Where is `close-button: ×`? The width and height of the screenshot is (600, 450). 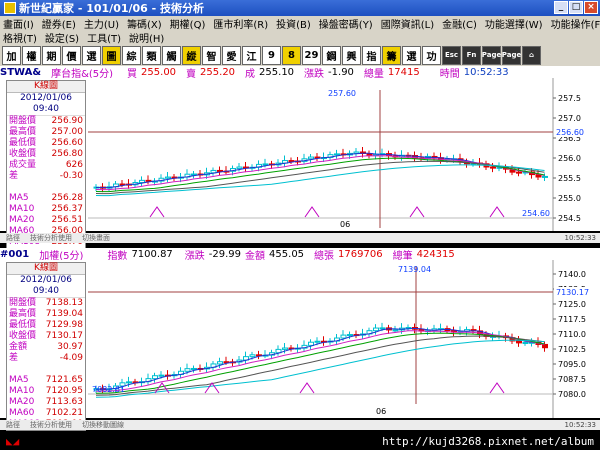 close-button: × is located at coordinates (591, 7).